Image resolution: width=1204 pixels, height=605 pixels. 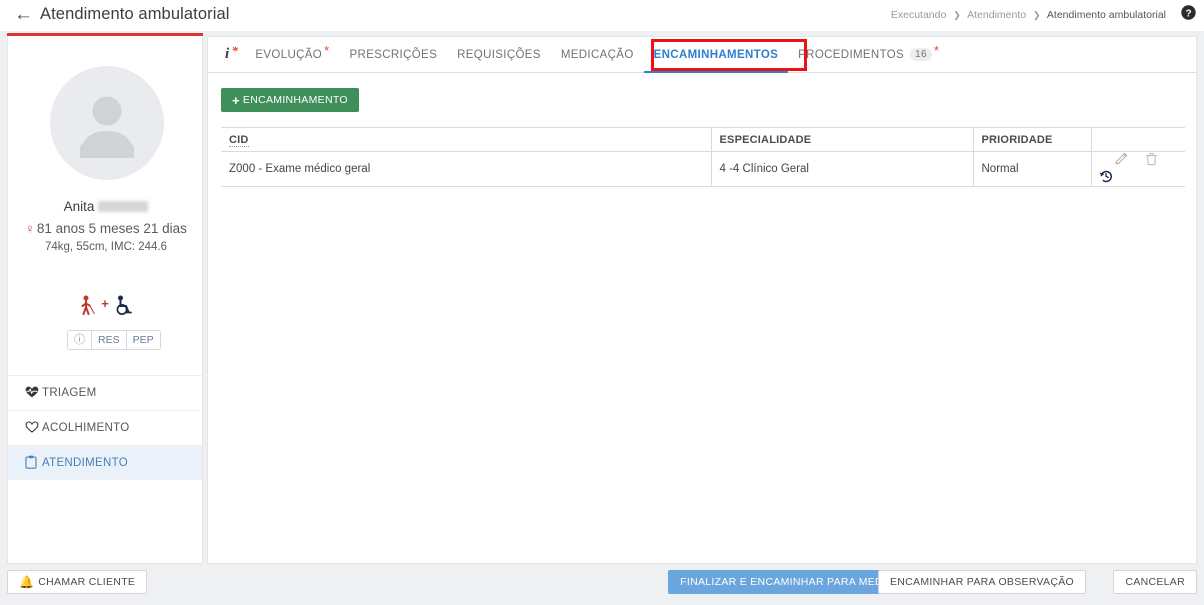 What do you see at coordinates (109, 340) in the screenshot?
I see `res-button: RES` at bounding box center [109, 340].